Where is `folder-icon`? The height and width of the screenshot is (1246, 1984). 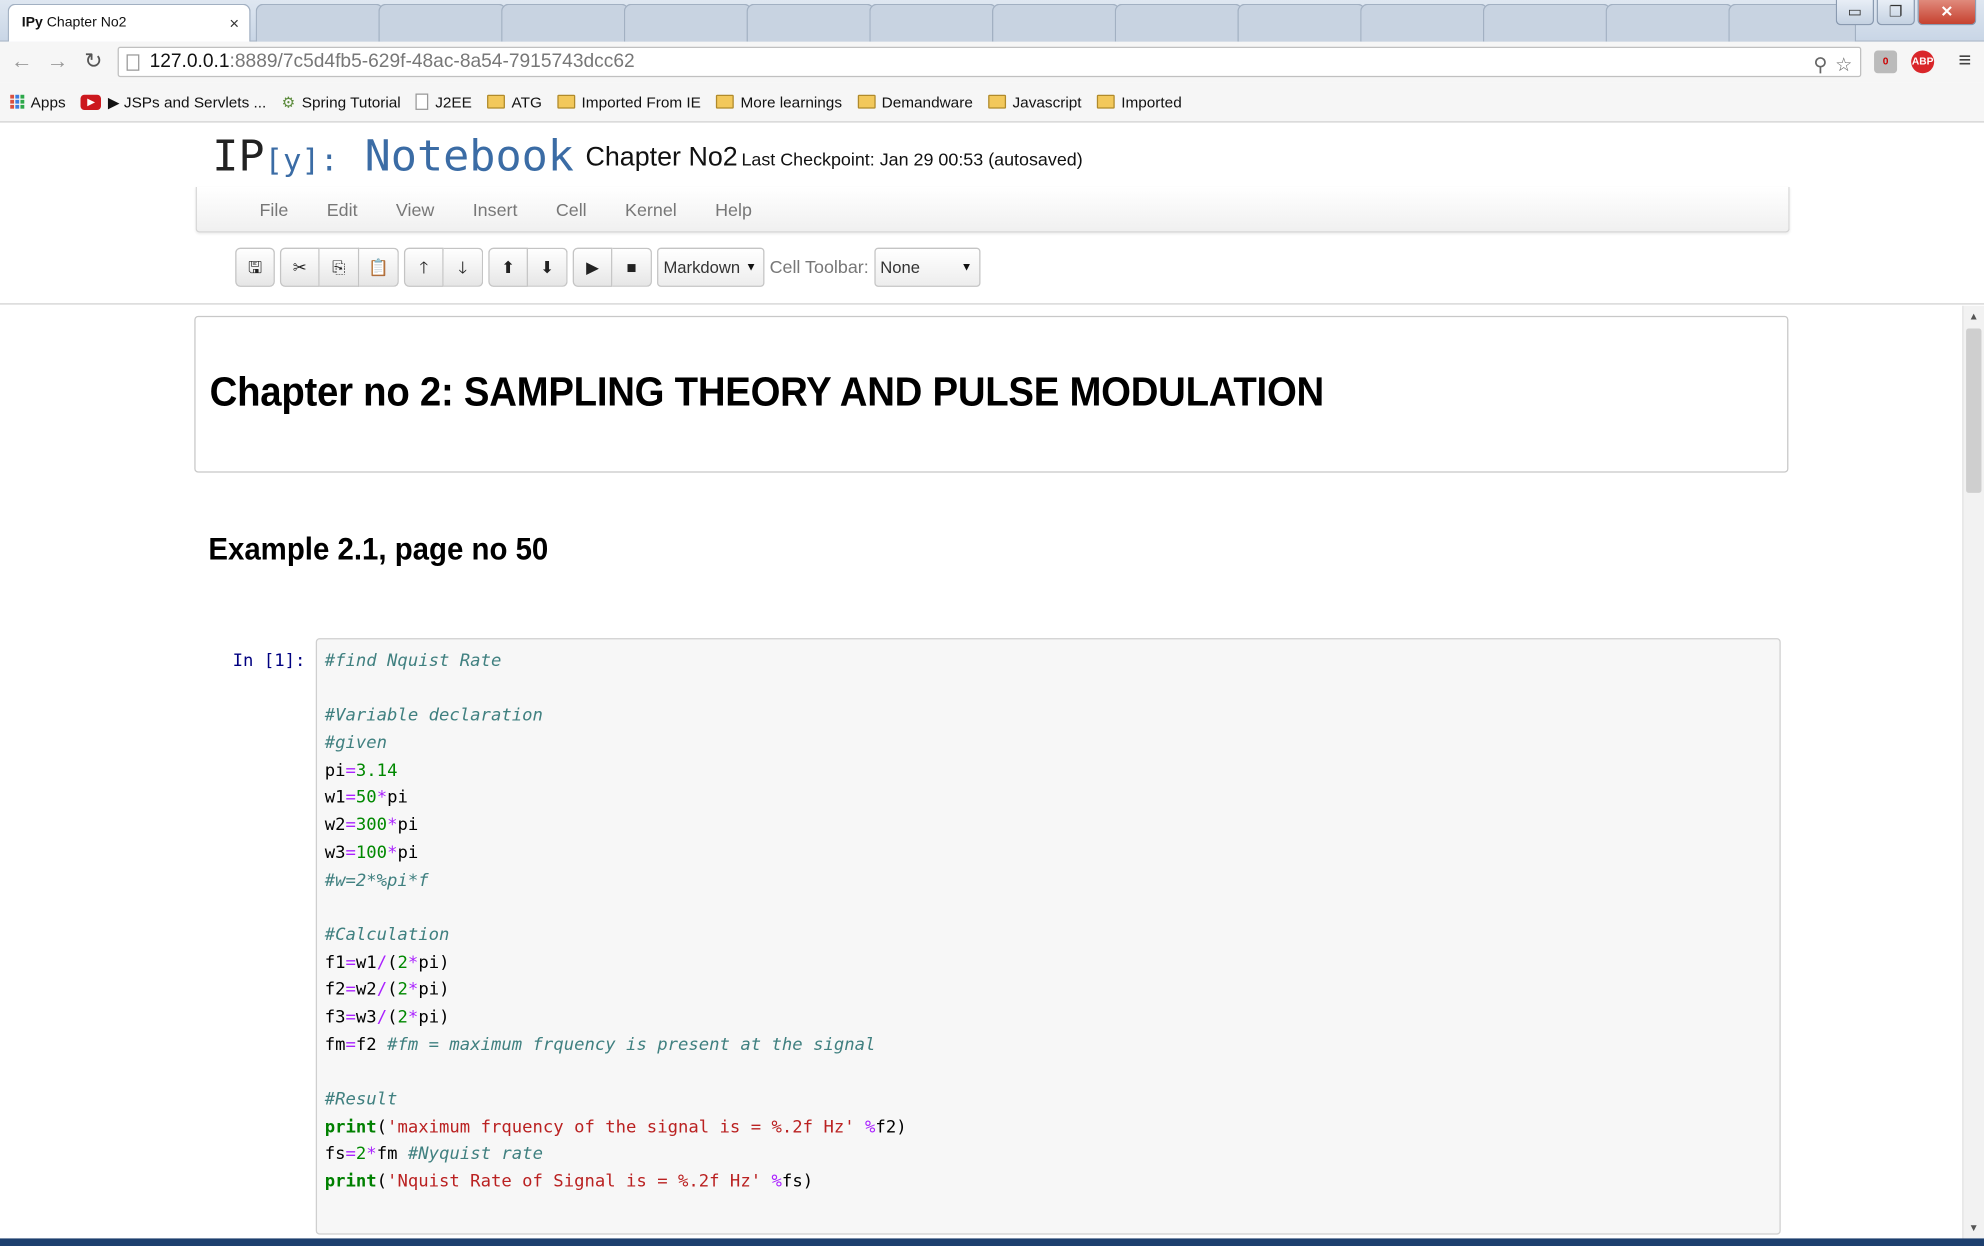 folder-icon is located at coordinates (566, 101).